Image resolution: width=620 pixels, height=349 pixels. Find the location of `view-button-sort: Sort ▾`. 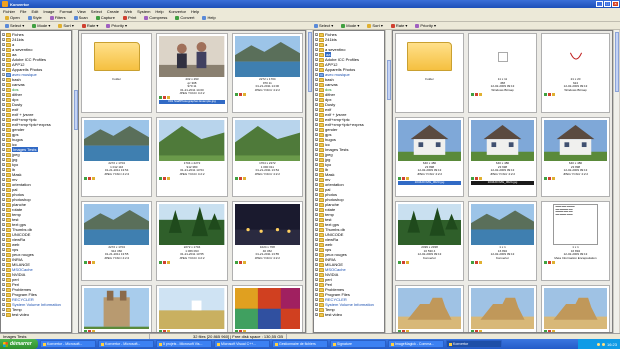

view-button-sort: Sort ▾ is located at coordinates (65, 25).